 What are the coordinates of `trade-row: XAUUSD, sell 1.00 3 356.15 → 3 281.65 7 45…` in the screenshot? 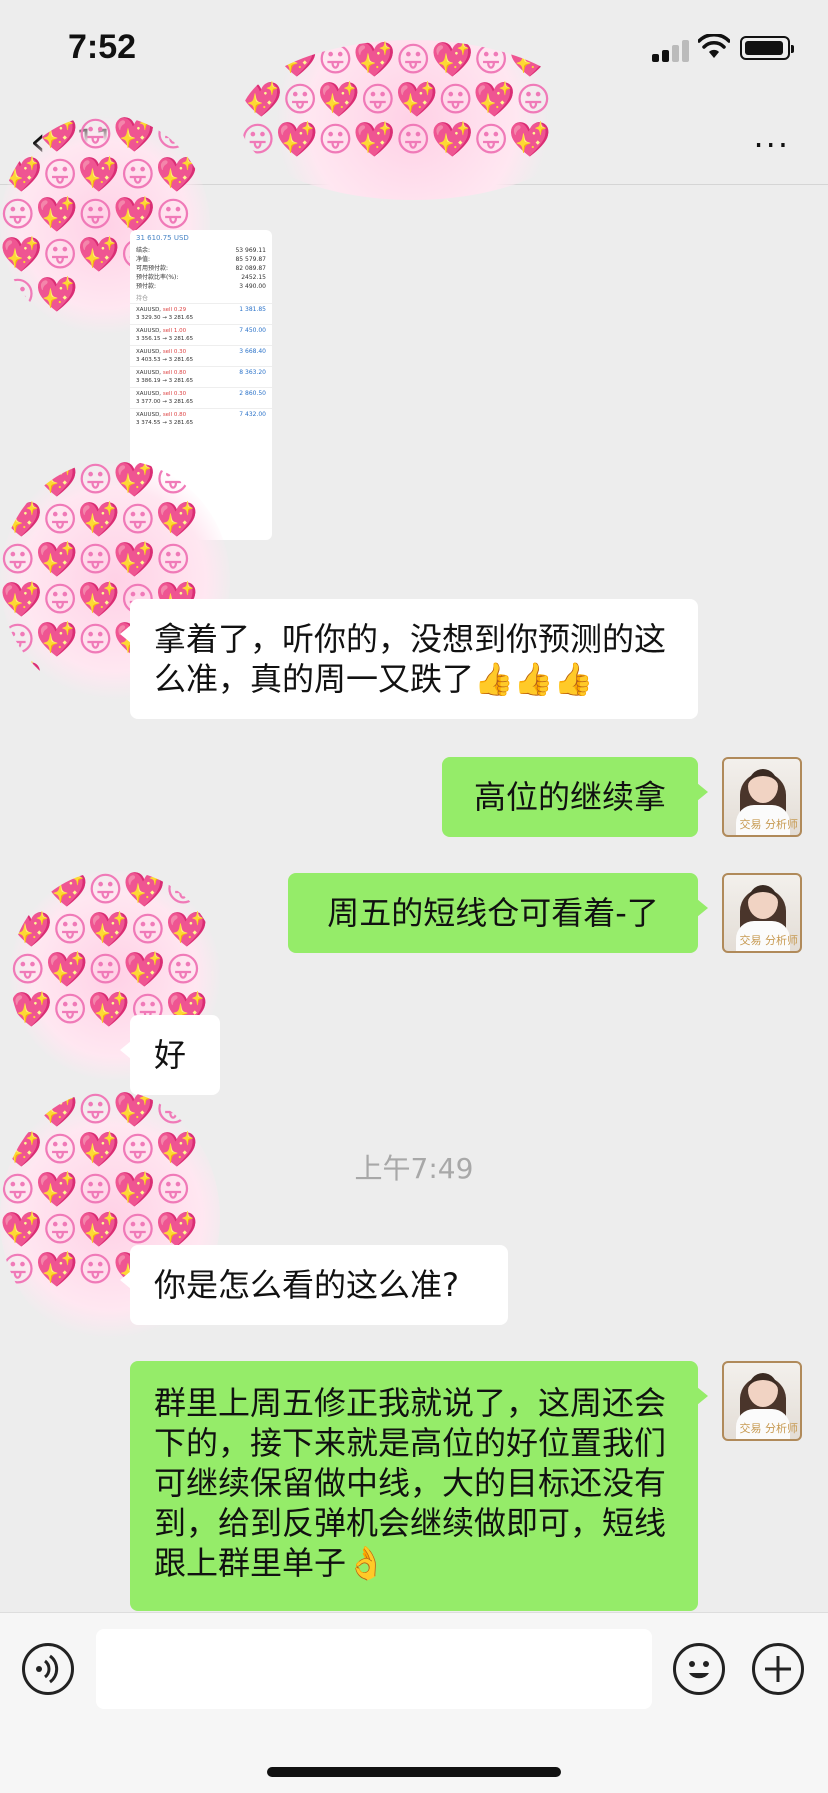 It's located at (201, 334).